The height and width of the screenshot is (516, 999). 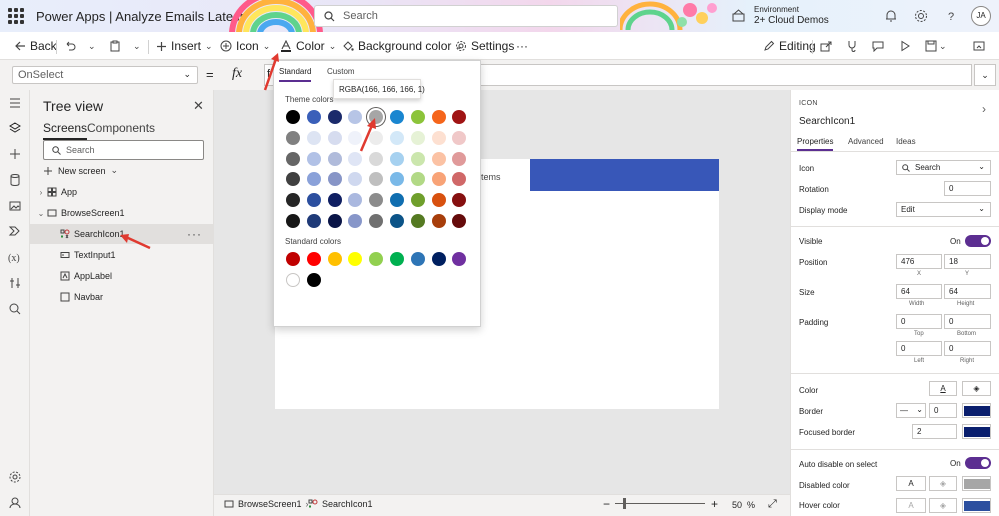 I want to click on bell-icon, so click(x=891, y=16).